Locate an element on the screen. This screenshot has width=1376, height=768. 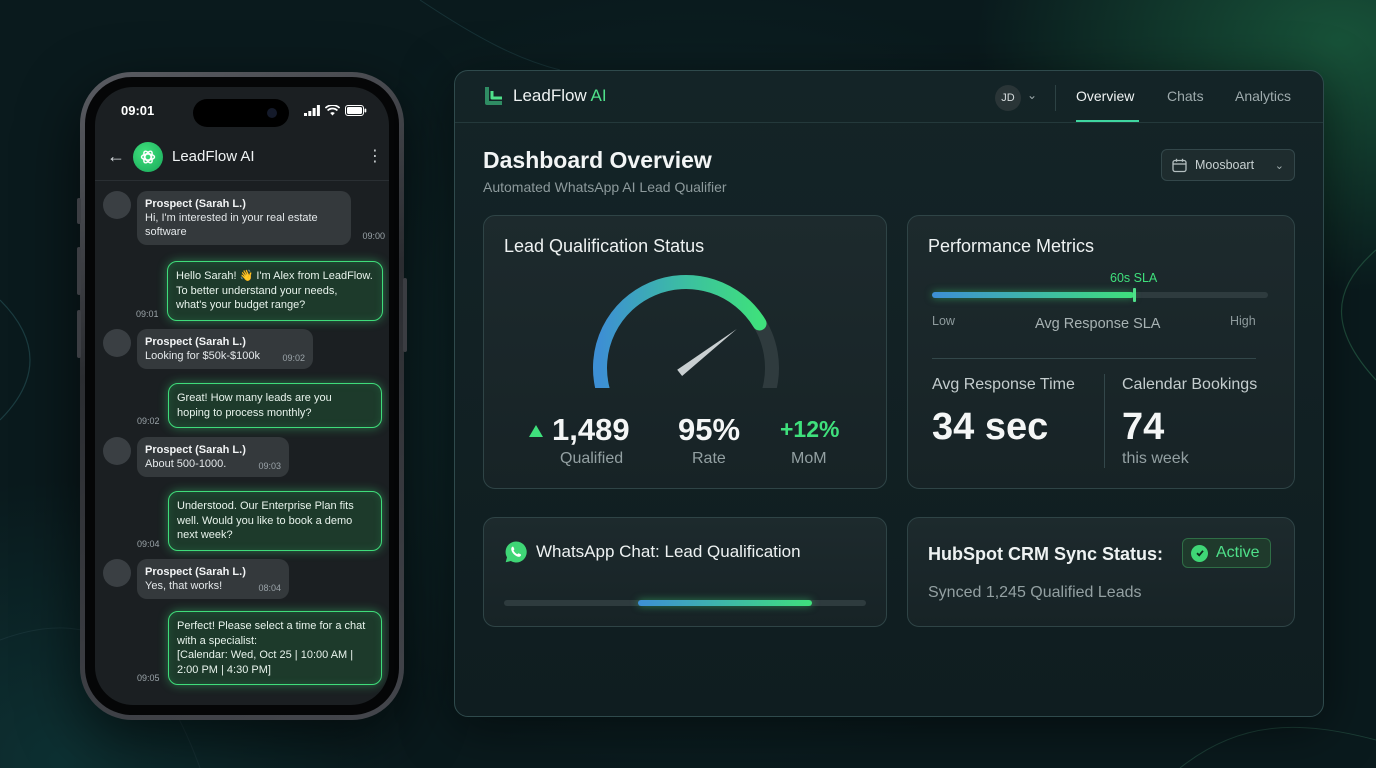
message-text-line: Looking for $50k-$100k is located at coordinates (202, 356).